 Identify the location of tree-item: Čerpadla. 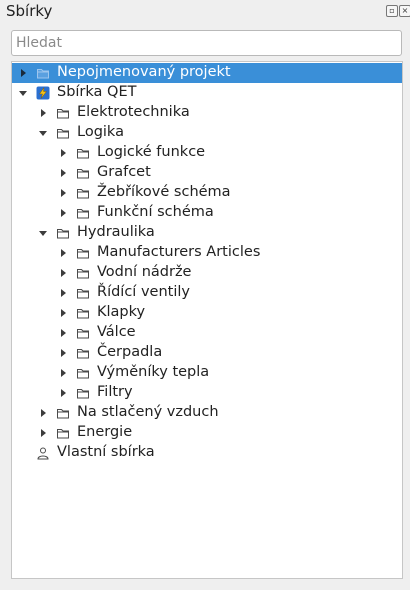
(207, 353).